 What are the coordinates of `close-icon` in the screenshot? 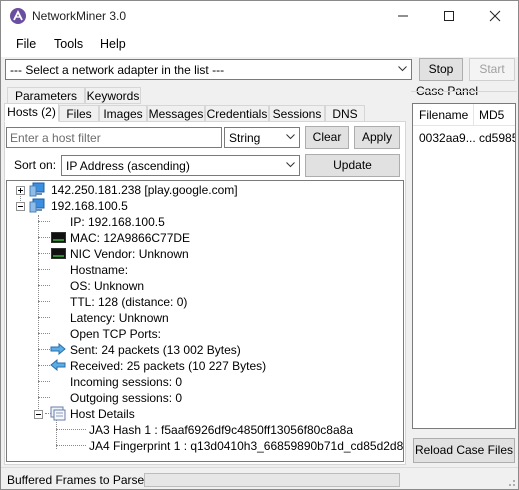 It's located at (495, 16).